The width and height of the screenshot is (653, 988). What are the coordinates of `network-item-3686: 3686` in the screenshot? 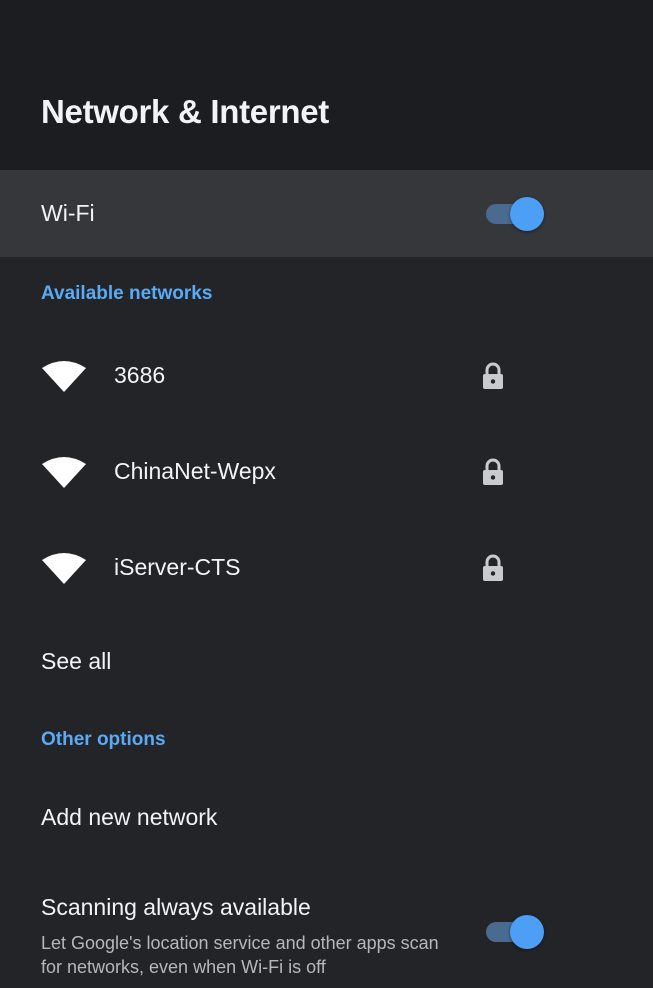 It's located at (326, 376).